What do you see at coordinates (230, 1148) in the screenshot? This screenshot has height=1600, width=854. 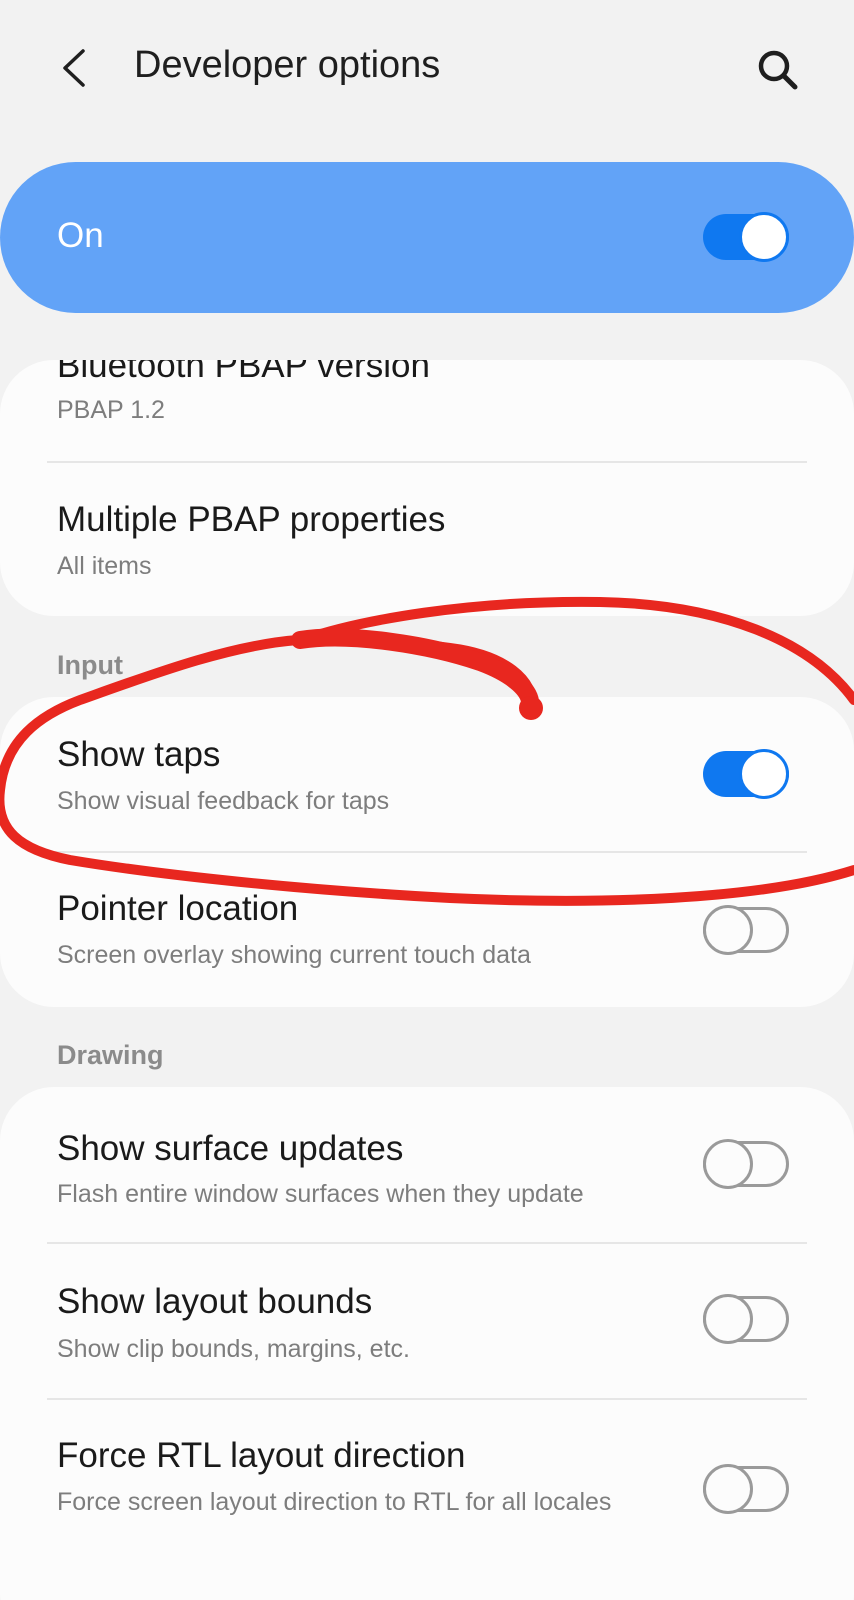 I see `item-title: Show surface updates` at bounding box center [230, 1148].